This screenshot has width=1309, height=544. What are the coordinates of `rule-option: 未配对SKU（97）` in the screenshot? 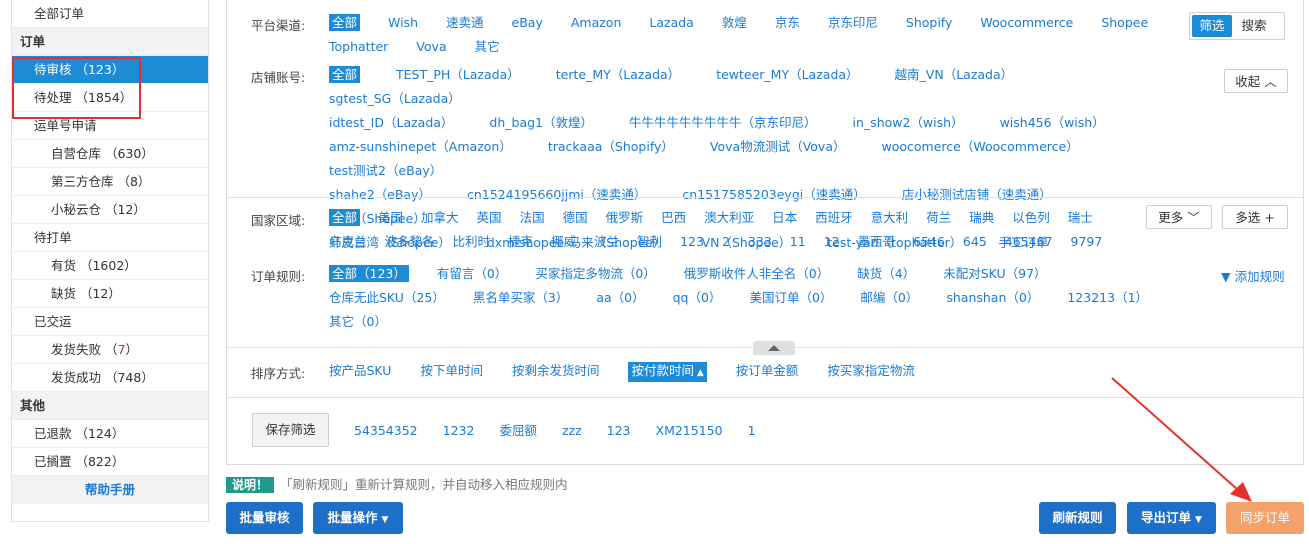 It's located at (994, 274).